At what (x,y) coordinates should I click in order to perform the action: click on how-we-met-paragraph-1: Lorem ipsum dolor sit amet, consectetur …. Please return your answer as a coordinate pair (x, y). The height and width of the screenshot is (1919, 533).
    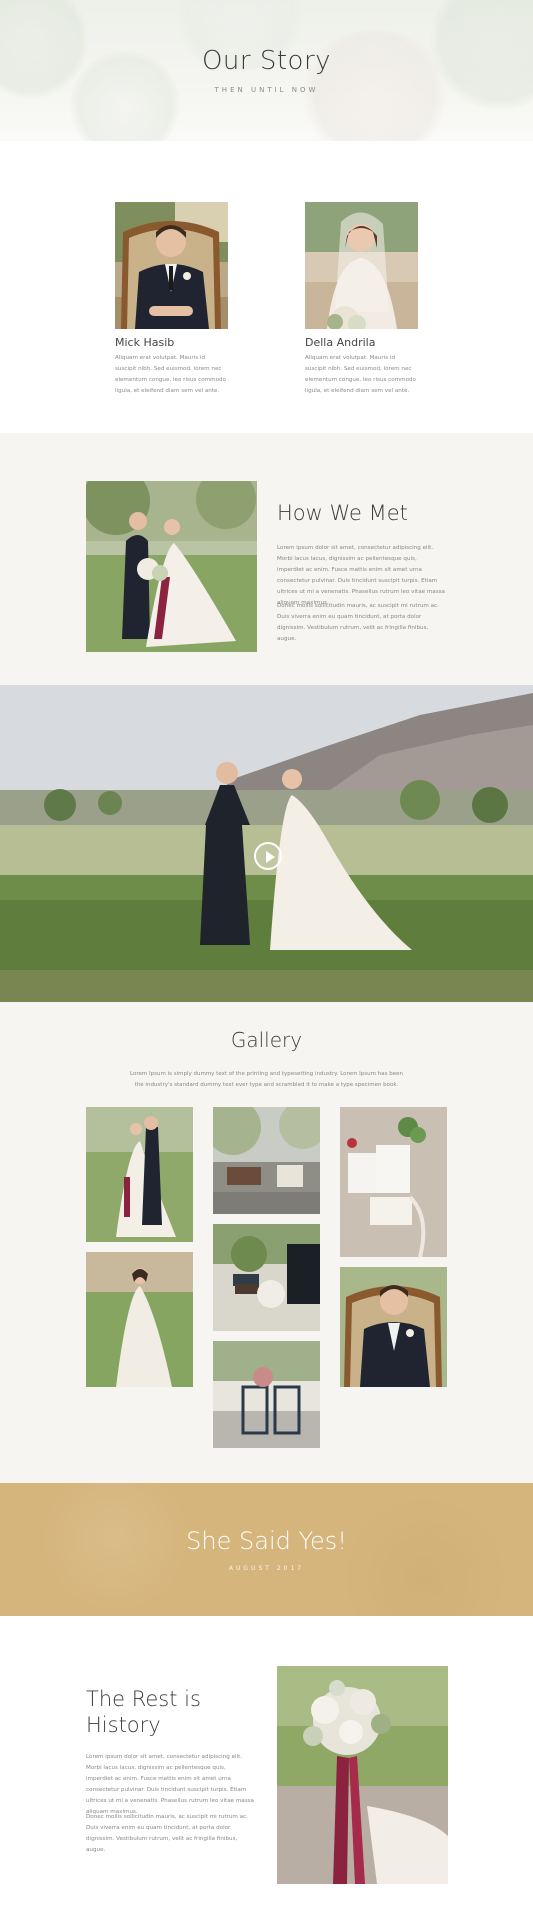
    Looking at the image, I should click on (361, 575).